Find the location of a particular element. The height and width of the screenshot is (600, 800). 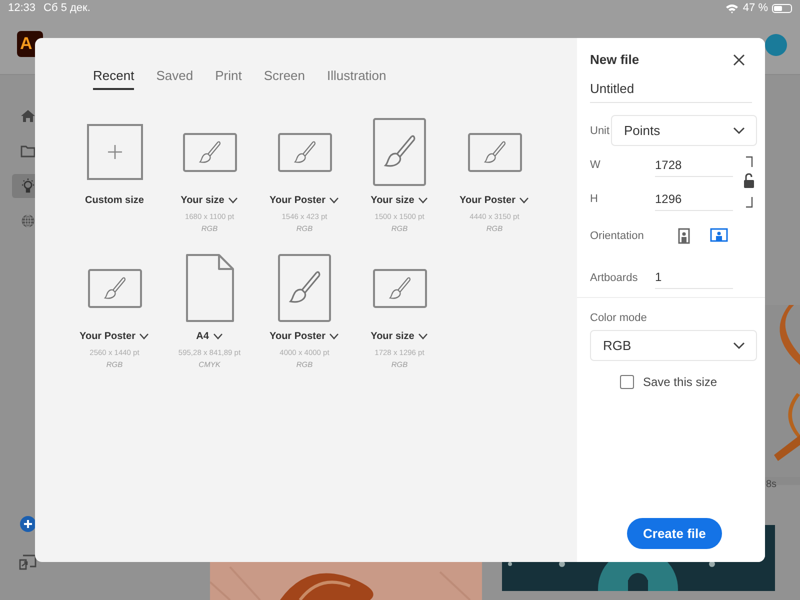

status-date: Сб 5 дек. is located at coordinates (67, 8).